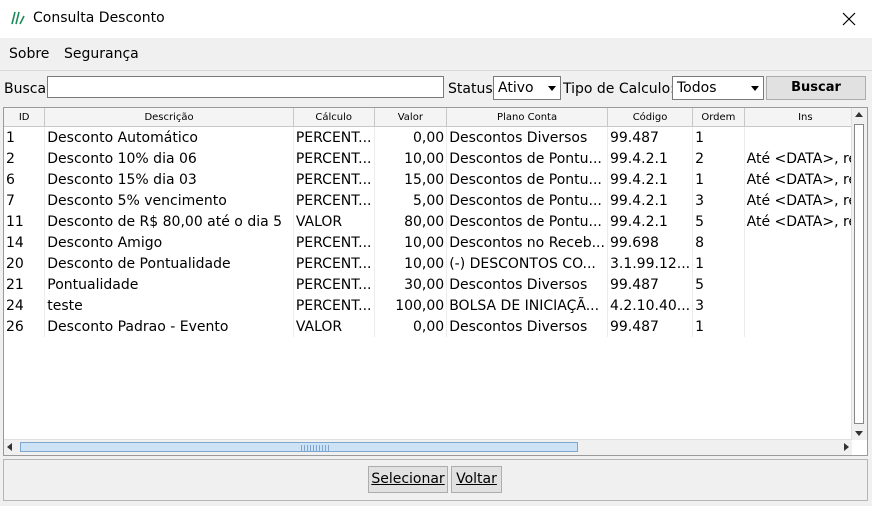 The width and height of the screenshot is (872, 506). What do you see at coordinates (411, 221) in the screenshot?
I see `table-cell: 80,00` at bounding box center [411, 221].